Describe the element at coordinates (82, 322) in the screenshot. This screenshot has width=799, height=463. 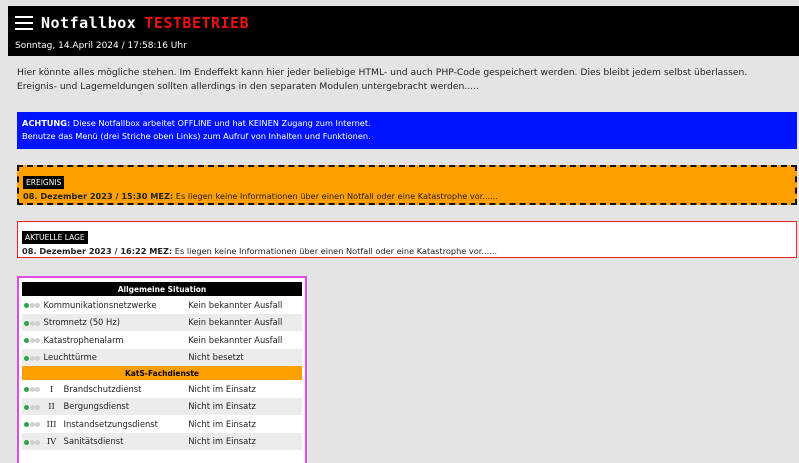
I see `row-label: Stromnetz (50 Hz)` at that location.